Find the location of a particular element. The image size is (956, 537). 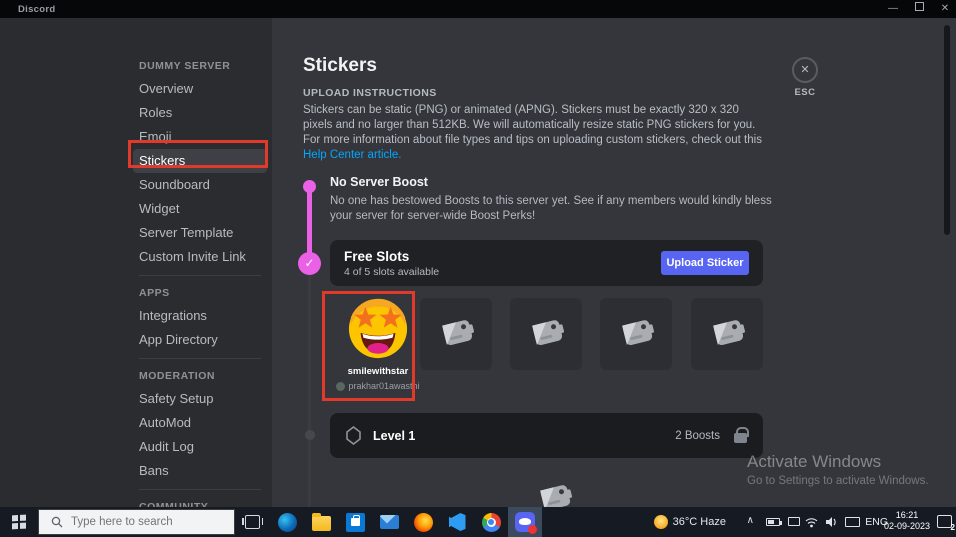

nav-header-server: DUMMY SERVER is located at coordinates (185, 66).